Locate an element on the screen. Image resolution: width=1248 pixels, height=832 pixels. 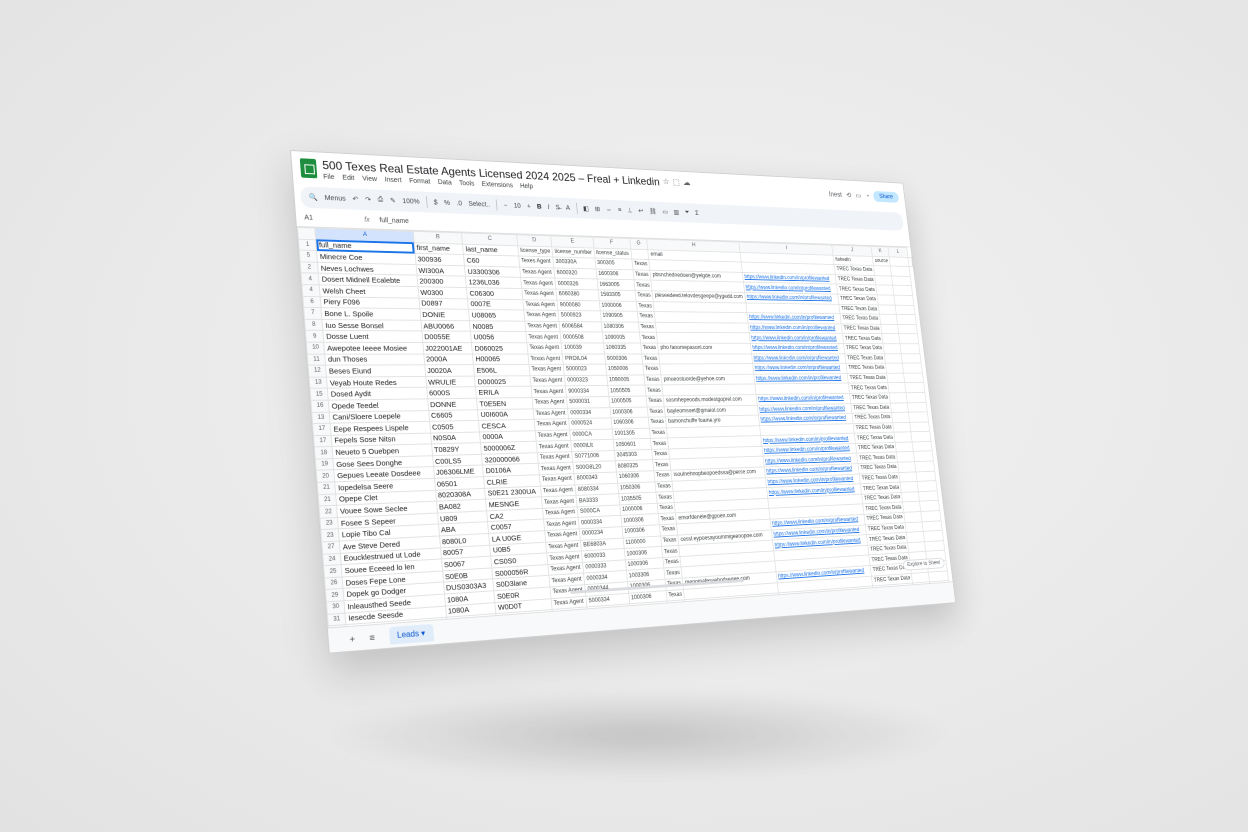
wrap-icon: ↩ is located at coordinates (641, 210).